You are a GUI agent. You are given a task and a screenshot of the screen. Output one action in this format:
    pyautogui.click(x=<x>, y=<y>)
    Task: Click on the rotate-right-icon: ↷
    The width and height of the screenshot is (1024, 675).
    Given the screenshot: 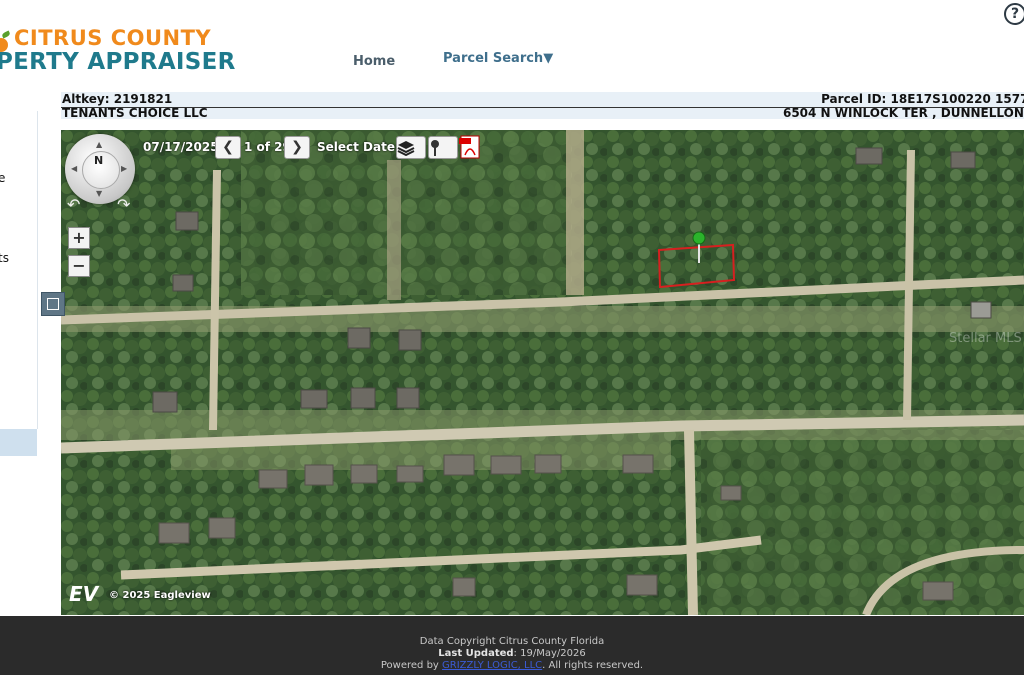 What is the action you would take?
    pyautogui.click(x=126, y=205)
    